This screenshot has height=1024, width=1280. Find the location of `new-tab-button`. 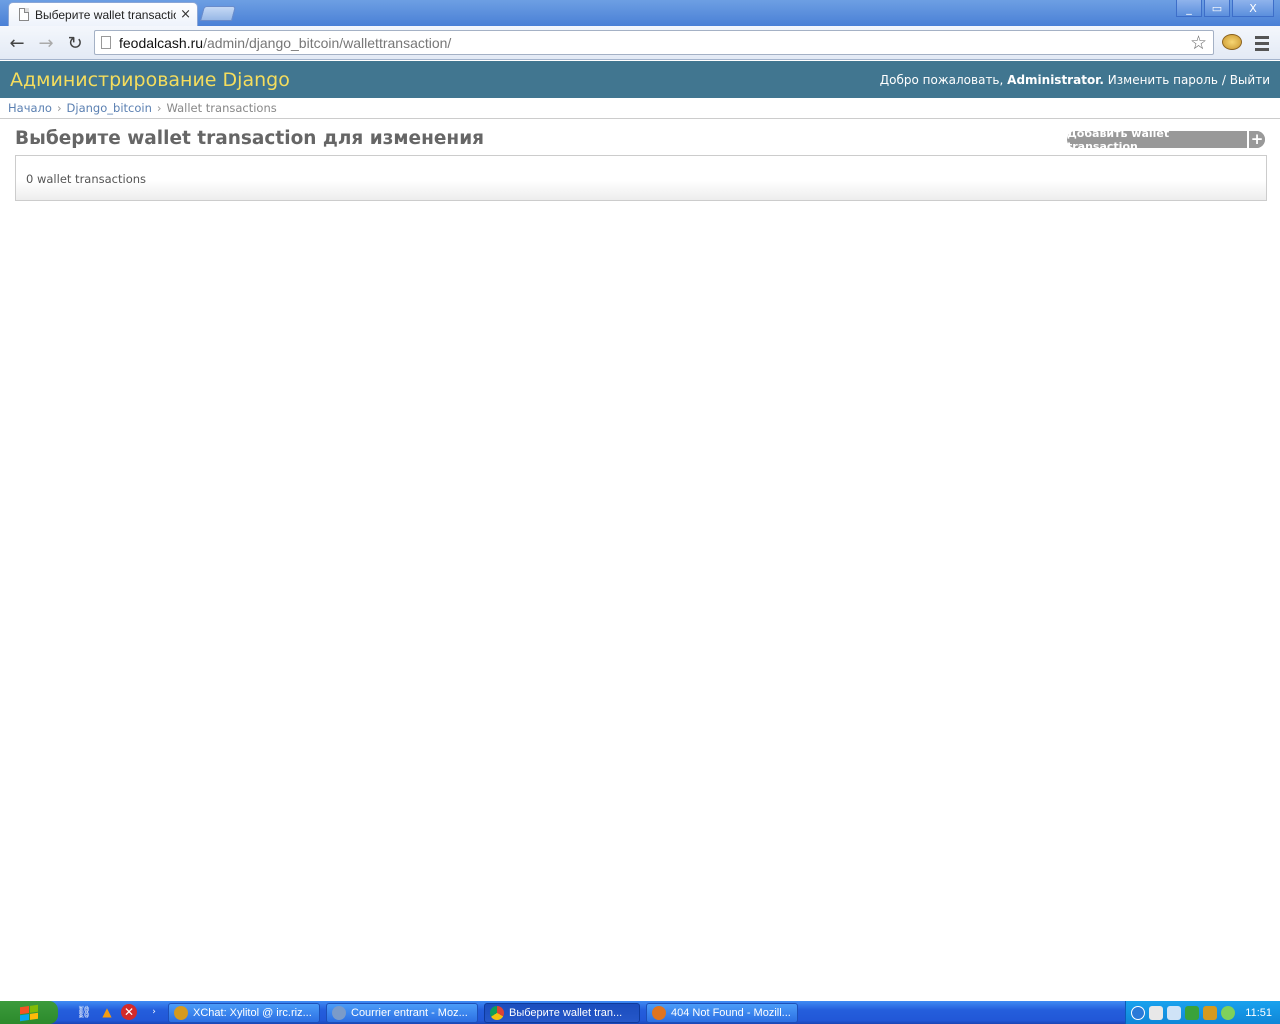

new-tab-button is located at coordinates (218, 13).